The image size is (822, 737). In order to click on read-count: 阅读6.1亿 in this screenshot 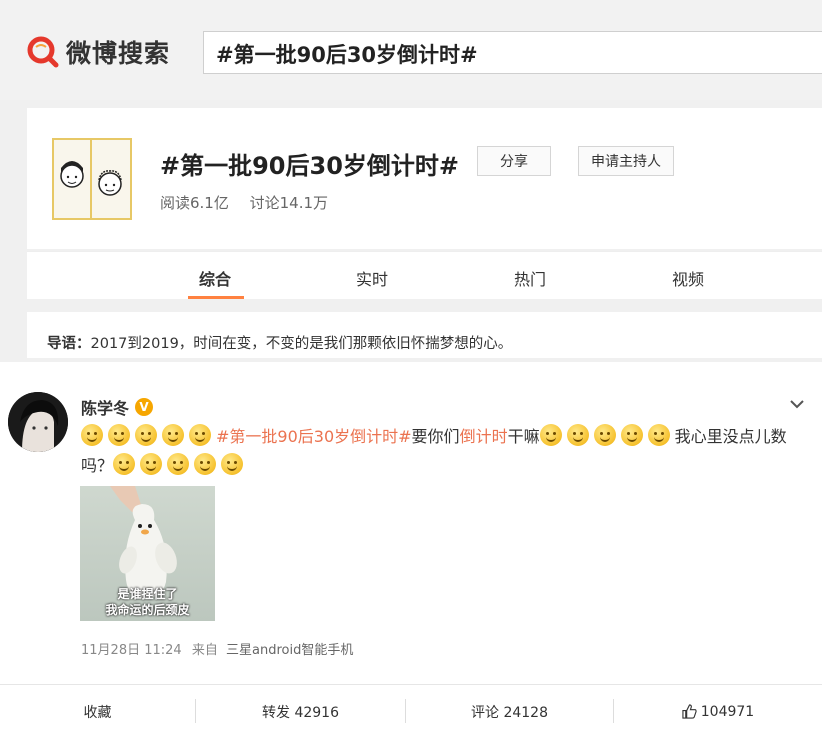, I will do `click(194, 203)`.